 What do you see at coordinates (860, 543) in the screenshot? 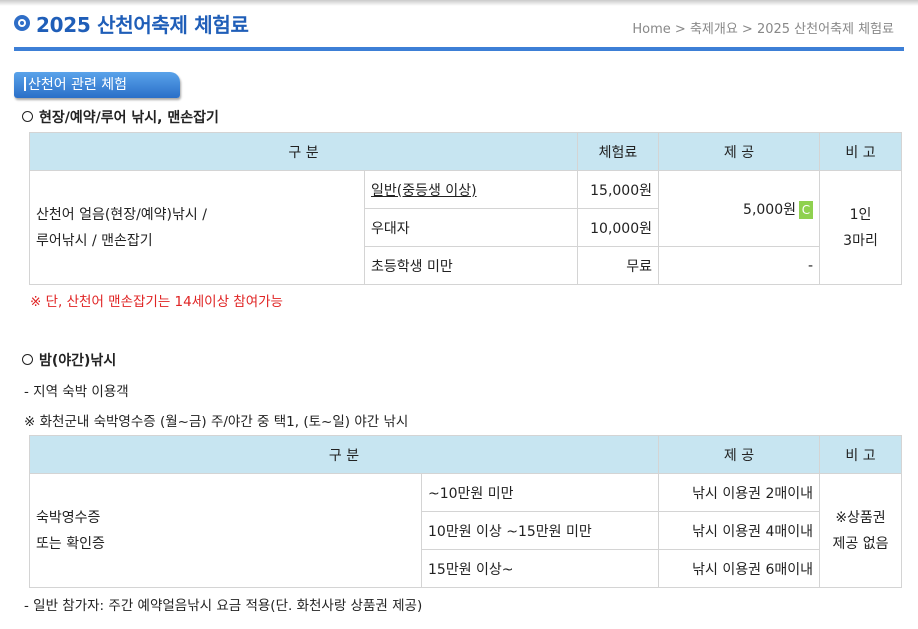
I see `note-line: 제공 없음` at bounding box center [860, 543].